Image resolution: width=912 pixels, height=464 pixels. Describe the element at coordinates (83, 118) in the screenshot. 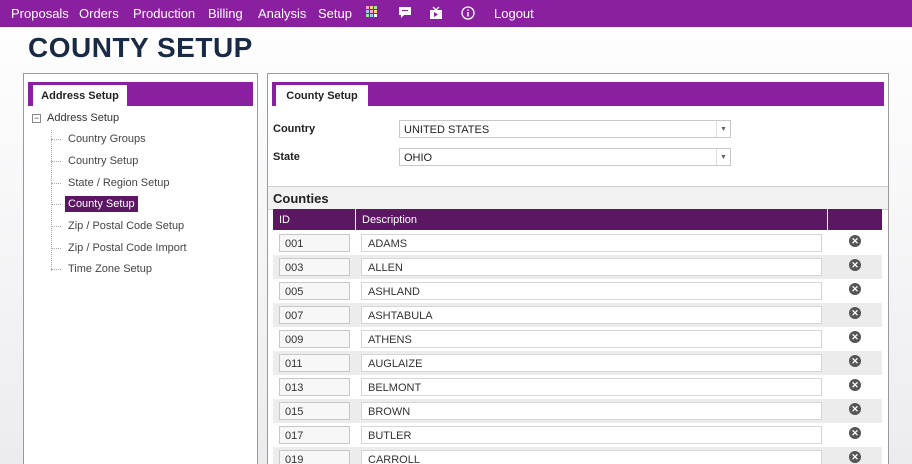

I see `tree-root-label: Address Setup` at that location.